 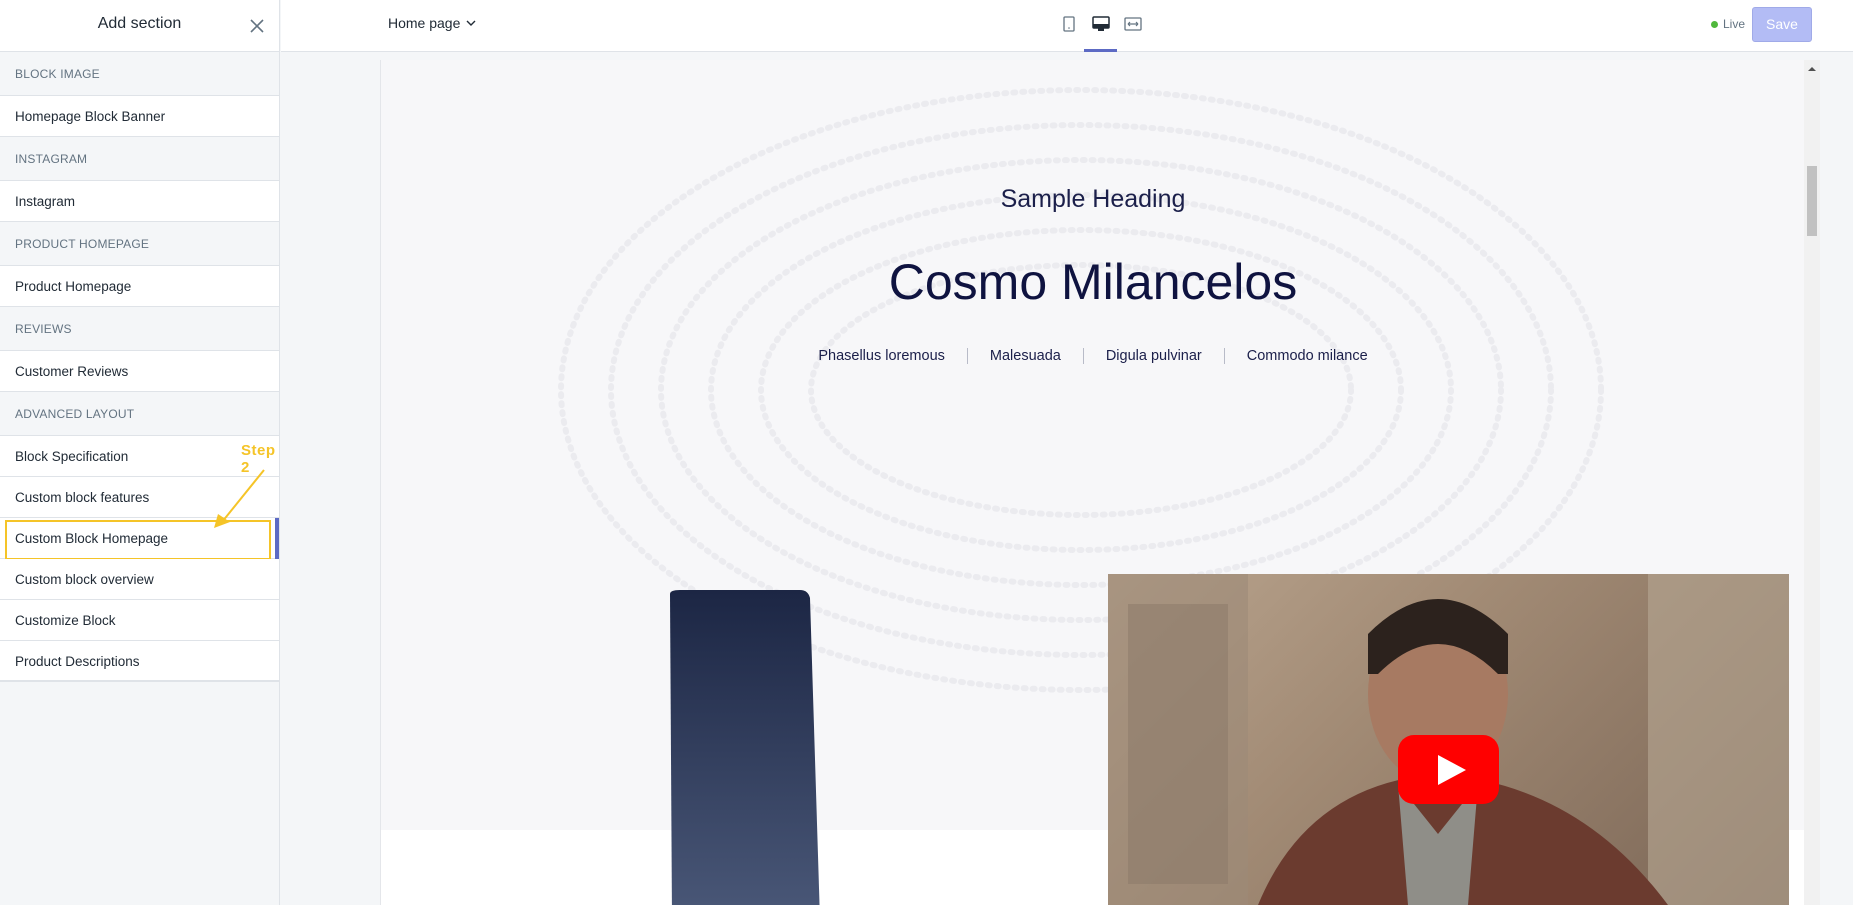 I want to click on save-button: Save, so click(x=1782, y=24).